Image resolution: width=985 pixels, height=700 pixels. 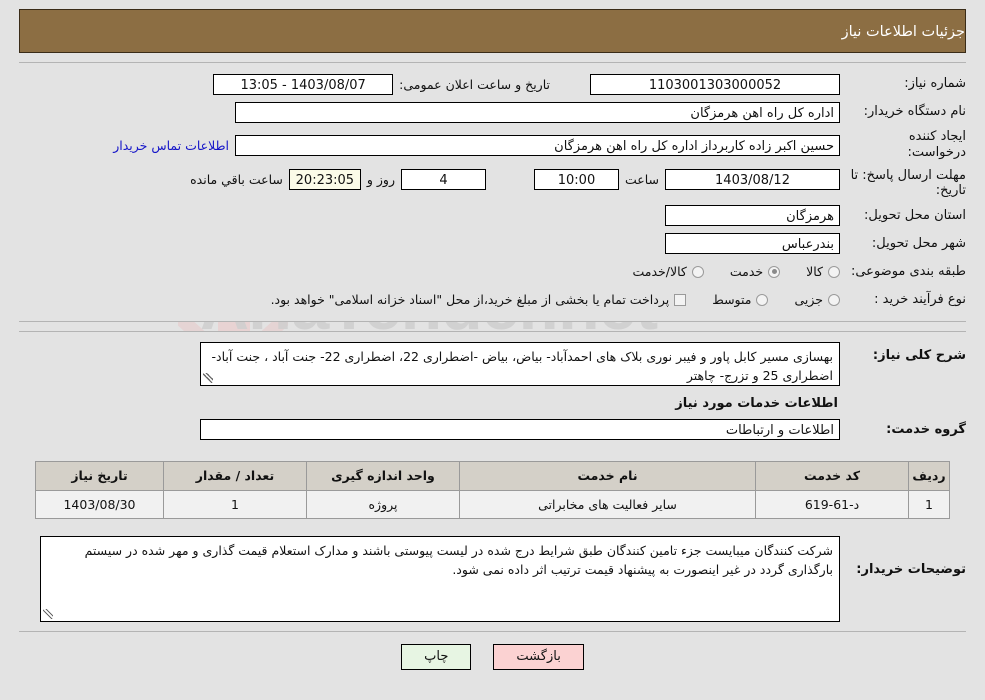 What do you see at coordinates (236, 179) in the screenshot?
I see `countdown-label: ساعت باقي مانده` at bounding box center [236, 179].